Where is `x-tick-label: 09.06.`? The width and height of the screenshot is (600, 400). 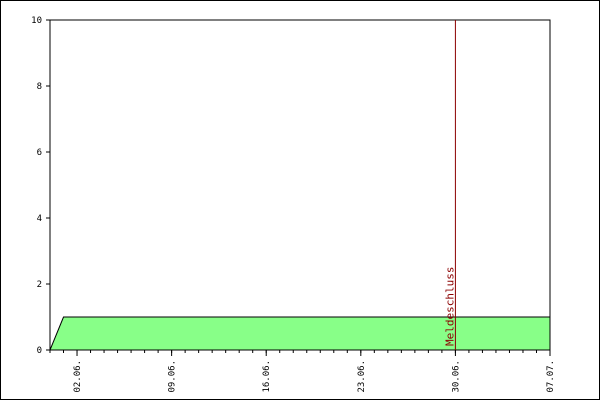
x-tick-label: 09.06. is located at coordinates (173, 376).